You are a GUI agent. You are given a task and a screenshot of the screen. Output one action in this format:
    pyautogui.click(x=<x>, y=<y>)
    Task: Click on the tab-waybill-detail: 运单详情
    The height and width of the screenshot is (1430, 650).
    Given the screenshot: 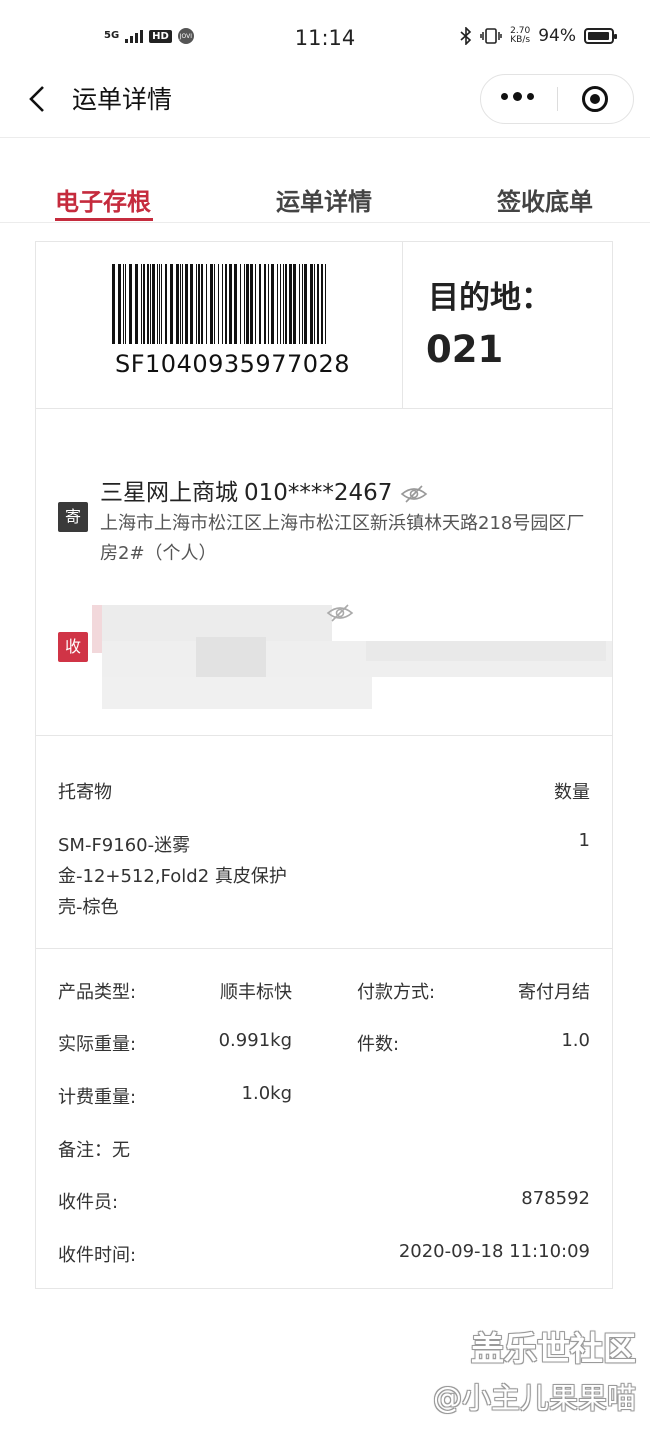 What is the action you would take?
    pyautogui.click(x=324, y=199)
    